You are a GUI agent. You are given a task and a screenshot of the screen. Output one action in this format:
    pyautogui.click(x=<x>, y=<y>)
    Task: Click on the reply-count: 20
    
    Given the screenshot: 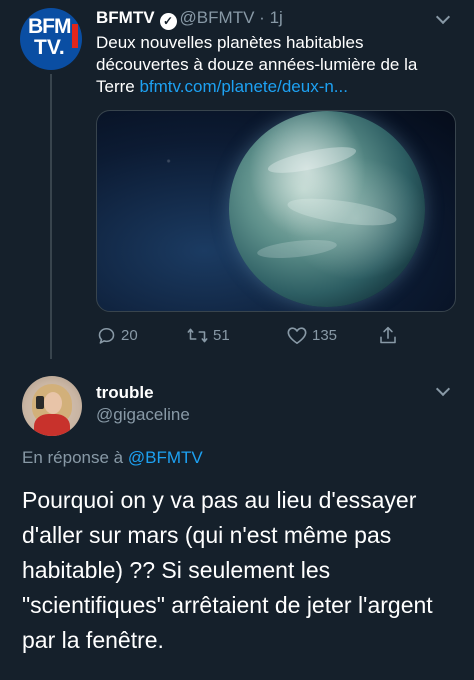 What is the action you would take?
    pyautogui.click(x=129, y=335)
    